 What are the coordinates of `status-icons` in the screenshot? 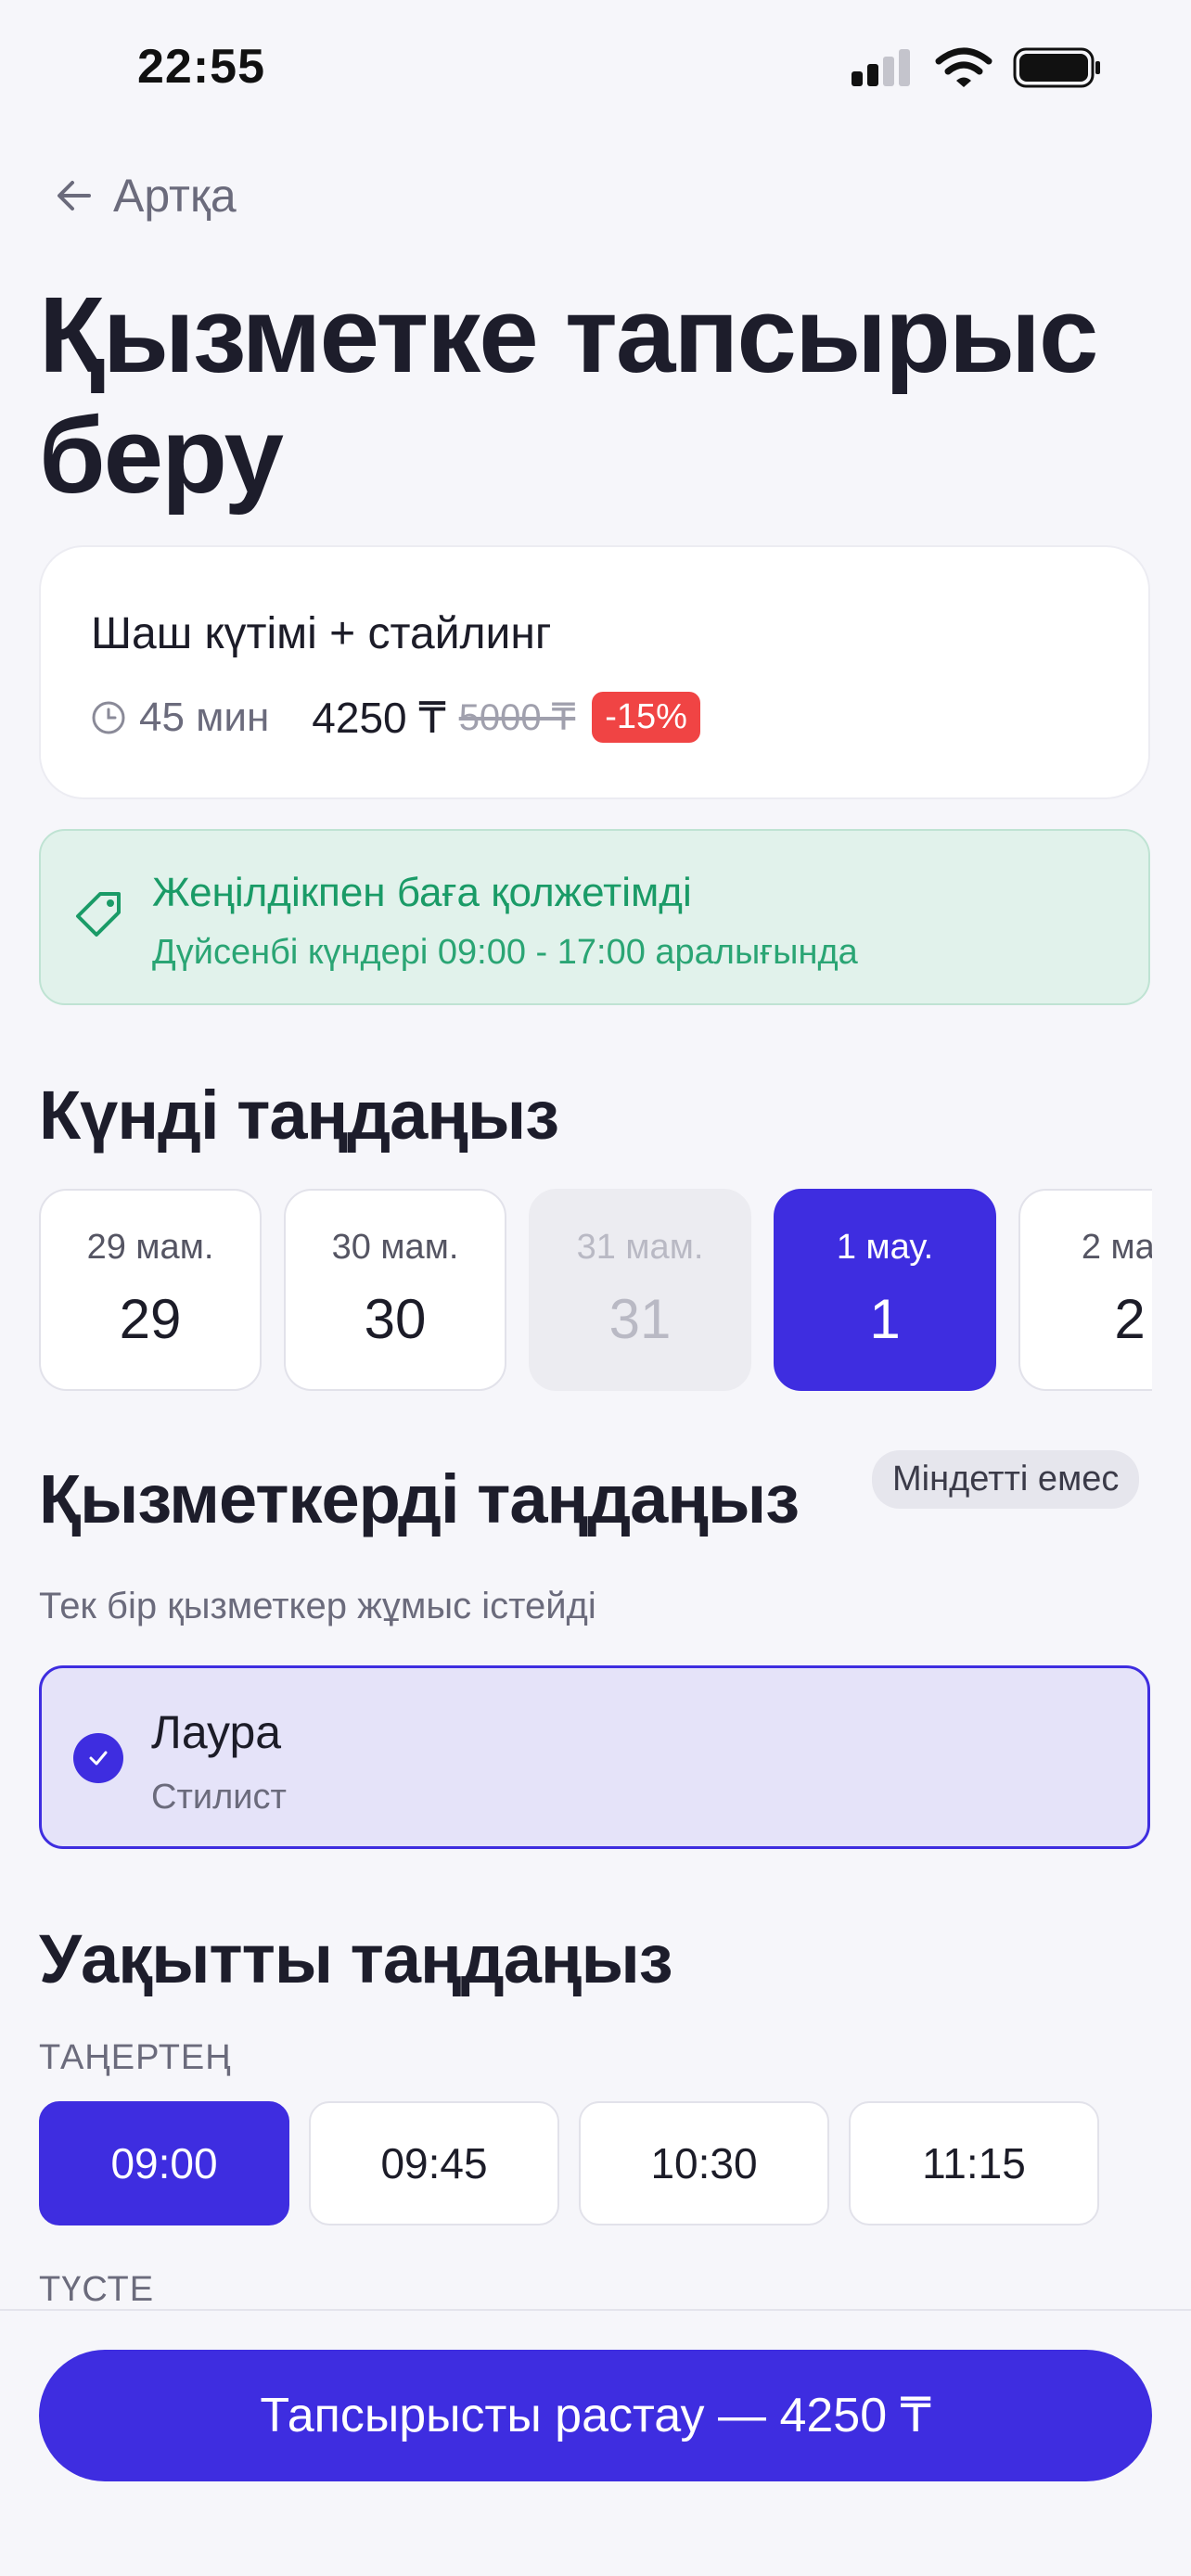 It's located at (976, 67).